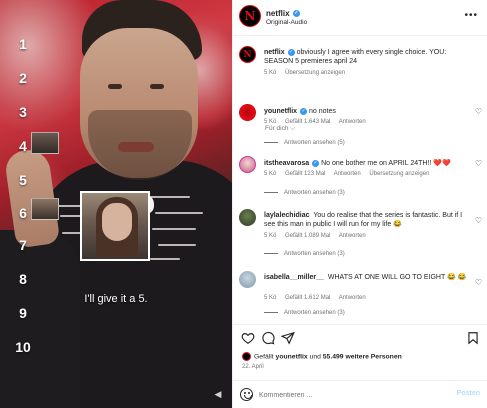 This screenshot has width=487, height=408. What do you see at coordinates (360, 18) in the screenshot?
I see `post-header: N netflix ✓ Original-Audio •••` at bounding box center [360, 18].